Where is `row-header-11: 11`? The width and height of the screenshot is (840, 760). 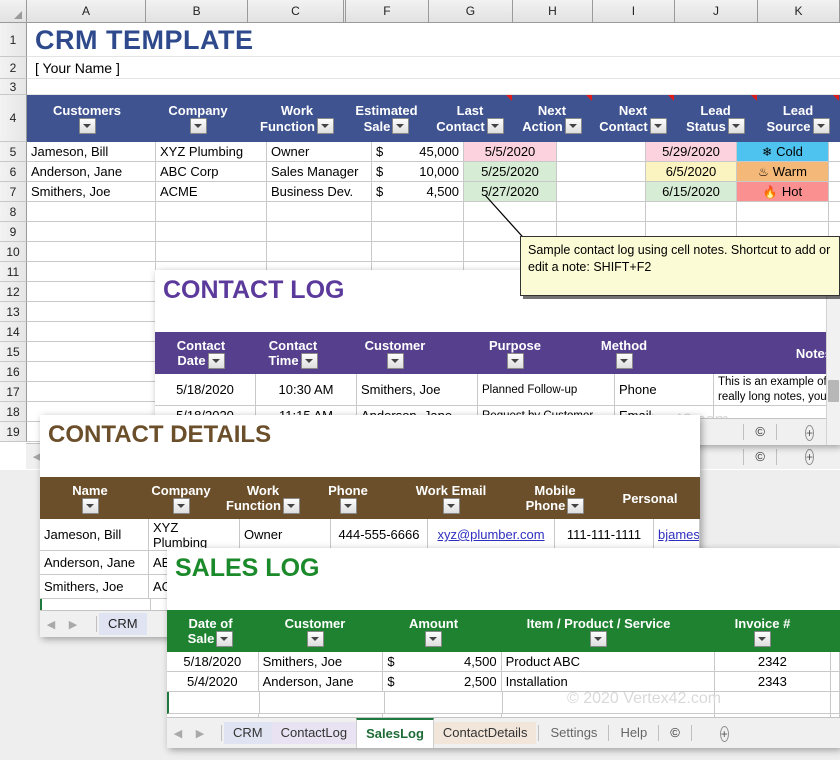
row-header-11: 11 is located at coordinates (13, 272).